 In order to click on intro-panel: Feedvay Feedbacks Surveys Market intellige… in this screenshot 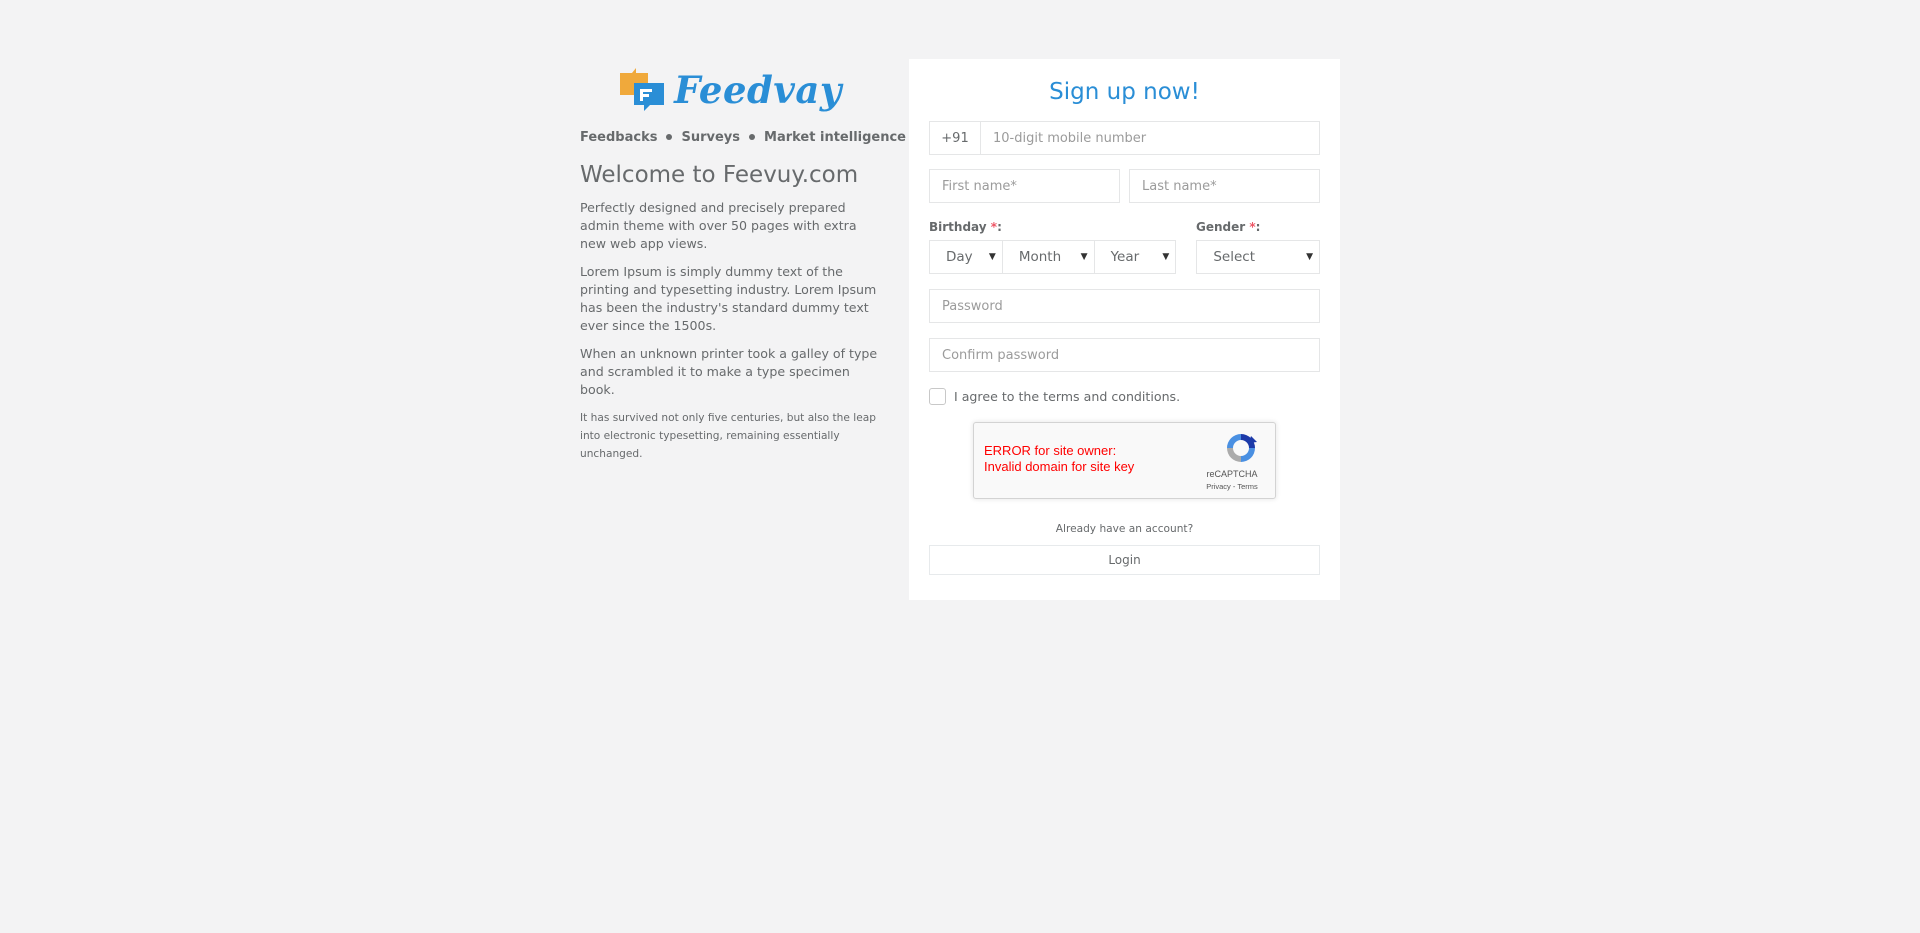, I will do `click(743, 267)`.